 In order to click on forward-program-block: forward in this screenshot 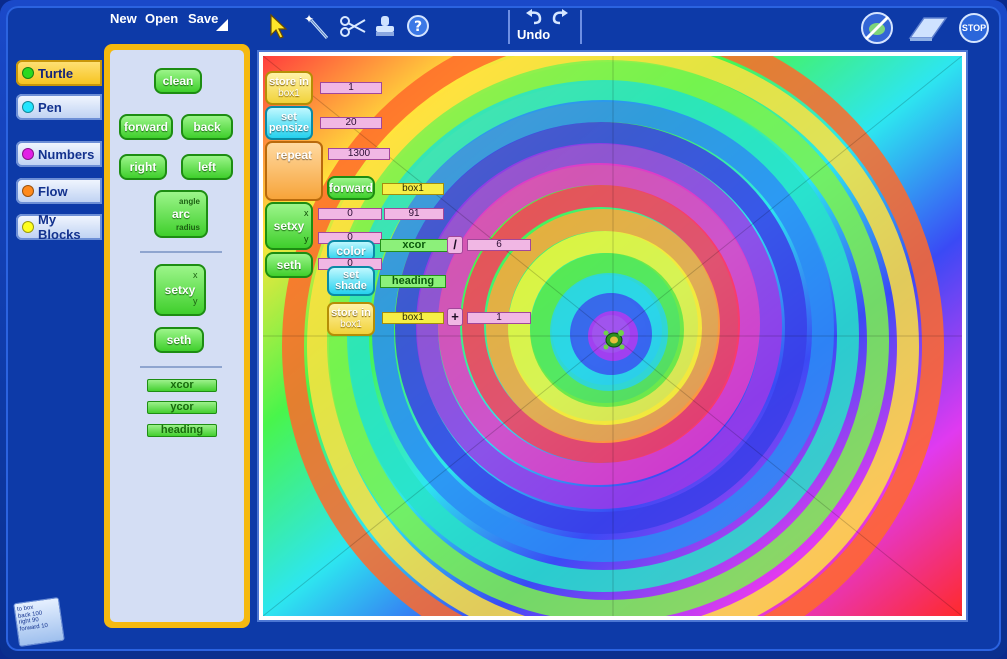, I will do `click(351, 188)`.